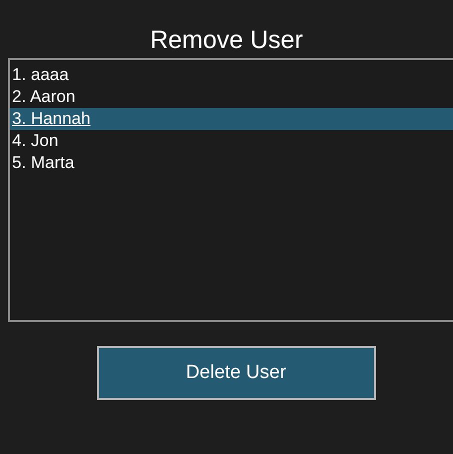  I want to click on user-item: 2. Aaron, so click(231, 97).